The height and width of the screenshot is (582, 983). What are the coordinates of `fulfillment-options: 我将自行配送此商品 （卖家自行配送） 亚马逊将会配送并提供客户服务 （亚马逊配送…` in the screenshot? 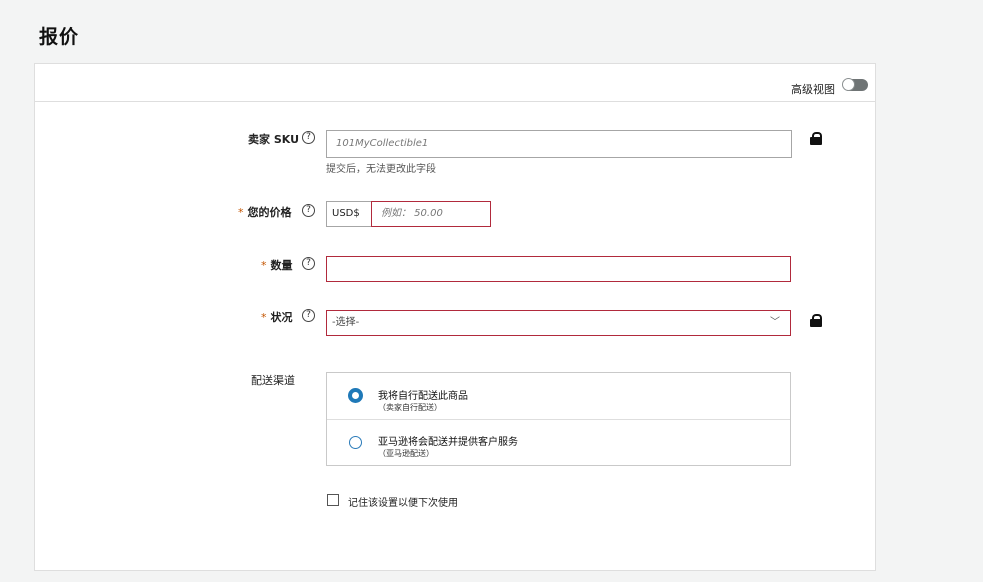 It's located at (558, 419).